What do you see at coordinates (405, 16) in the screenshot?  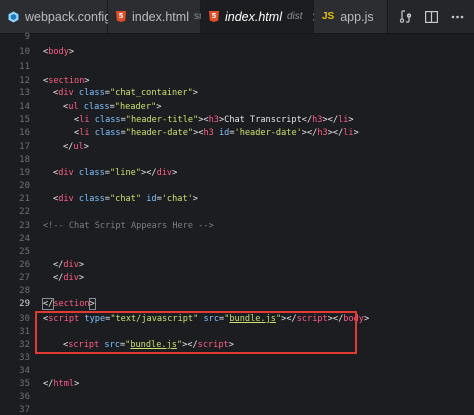 I see `compare-changes-icon` at bounding box center [405, 16].